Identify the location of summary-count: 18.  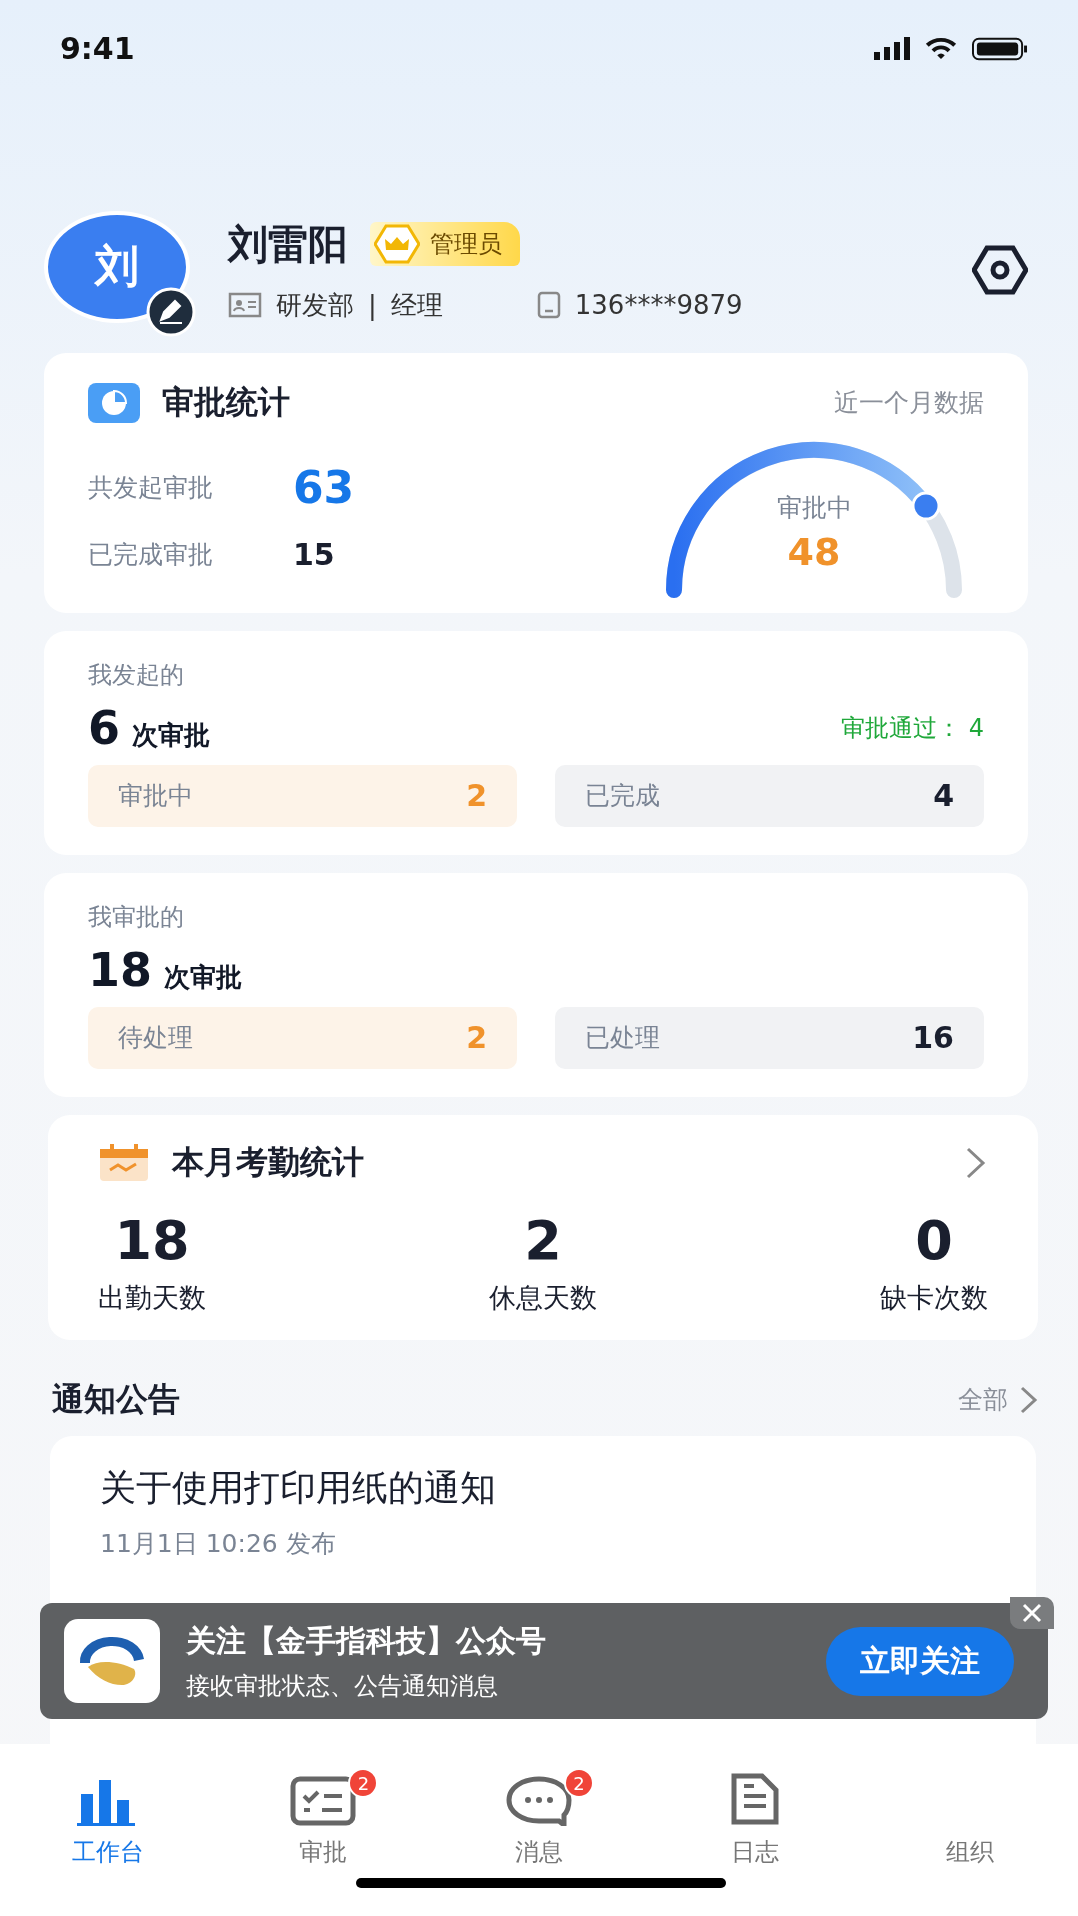
(120, 969).